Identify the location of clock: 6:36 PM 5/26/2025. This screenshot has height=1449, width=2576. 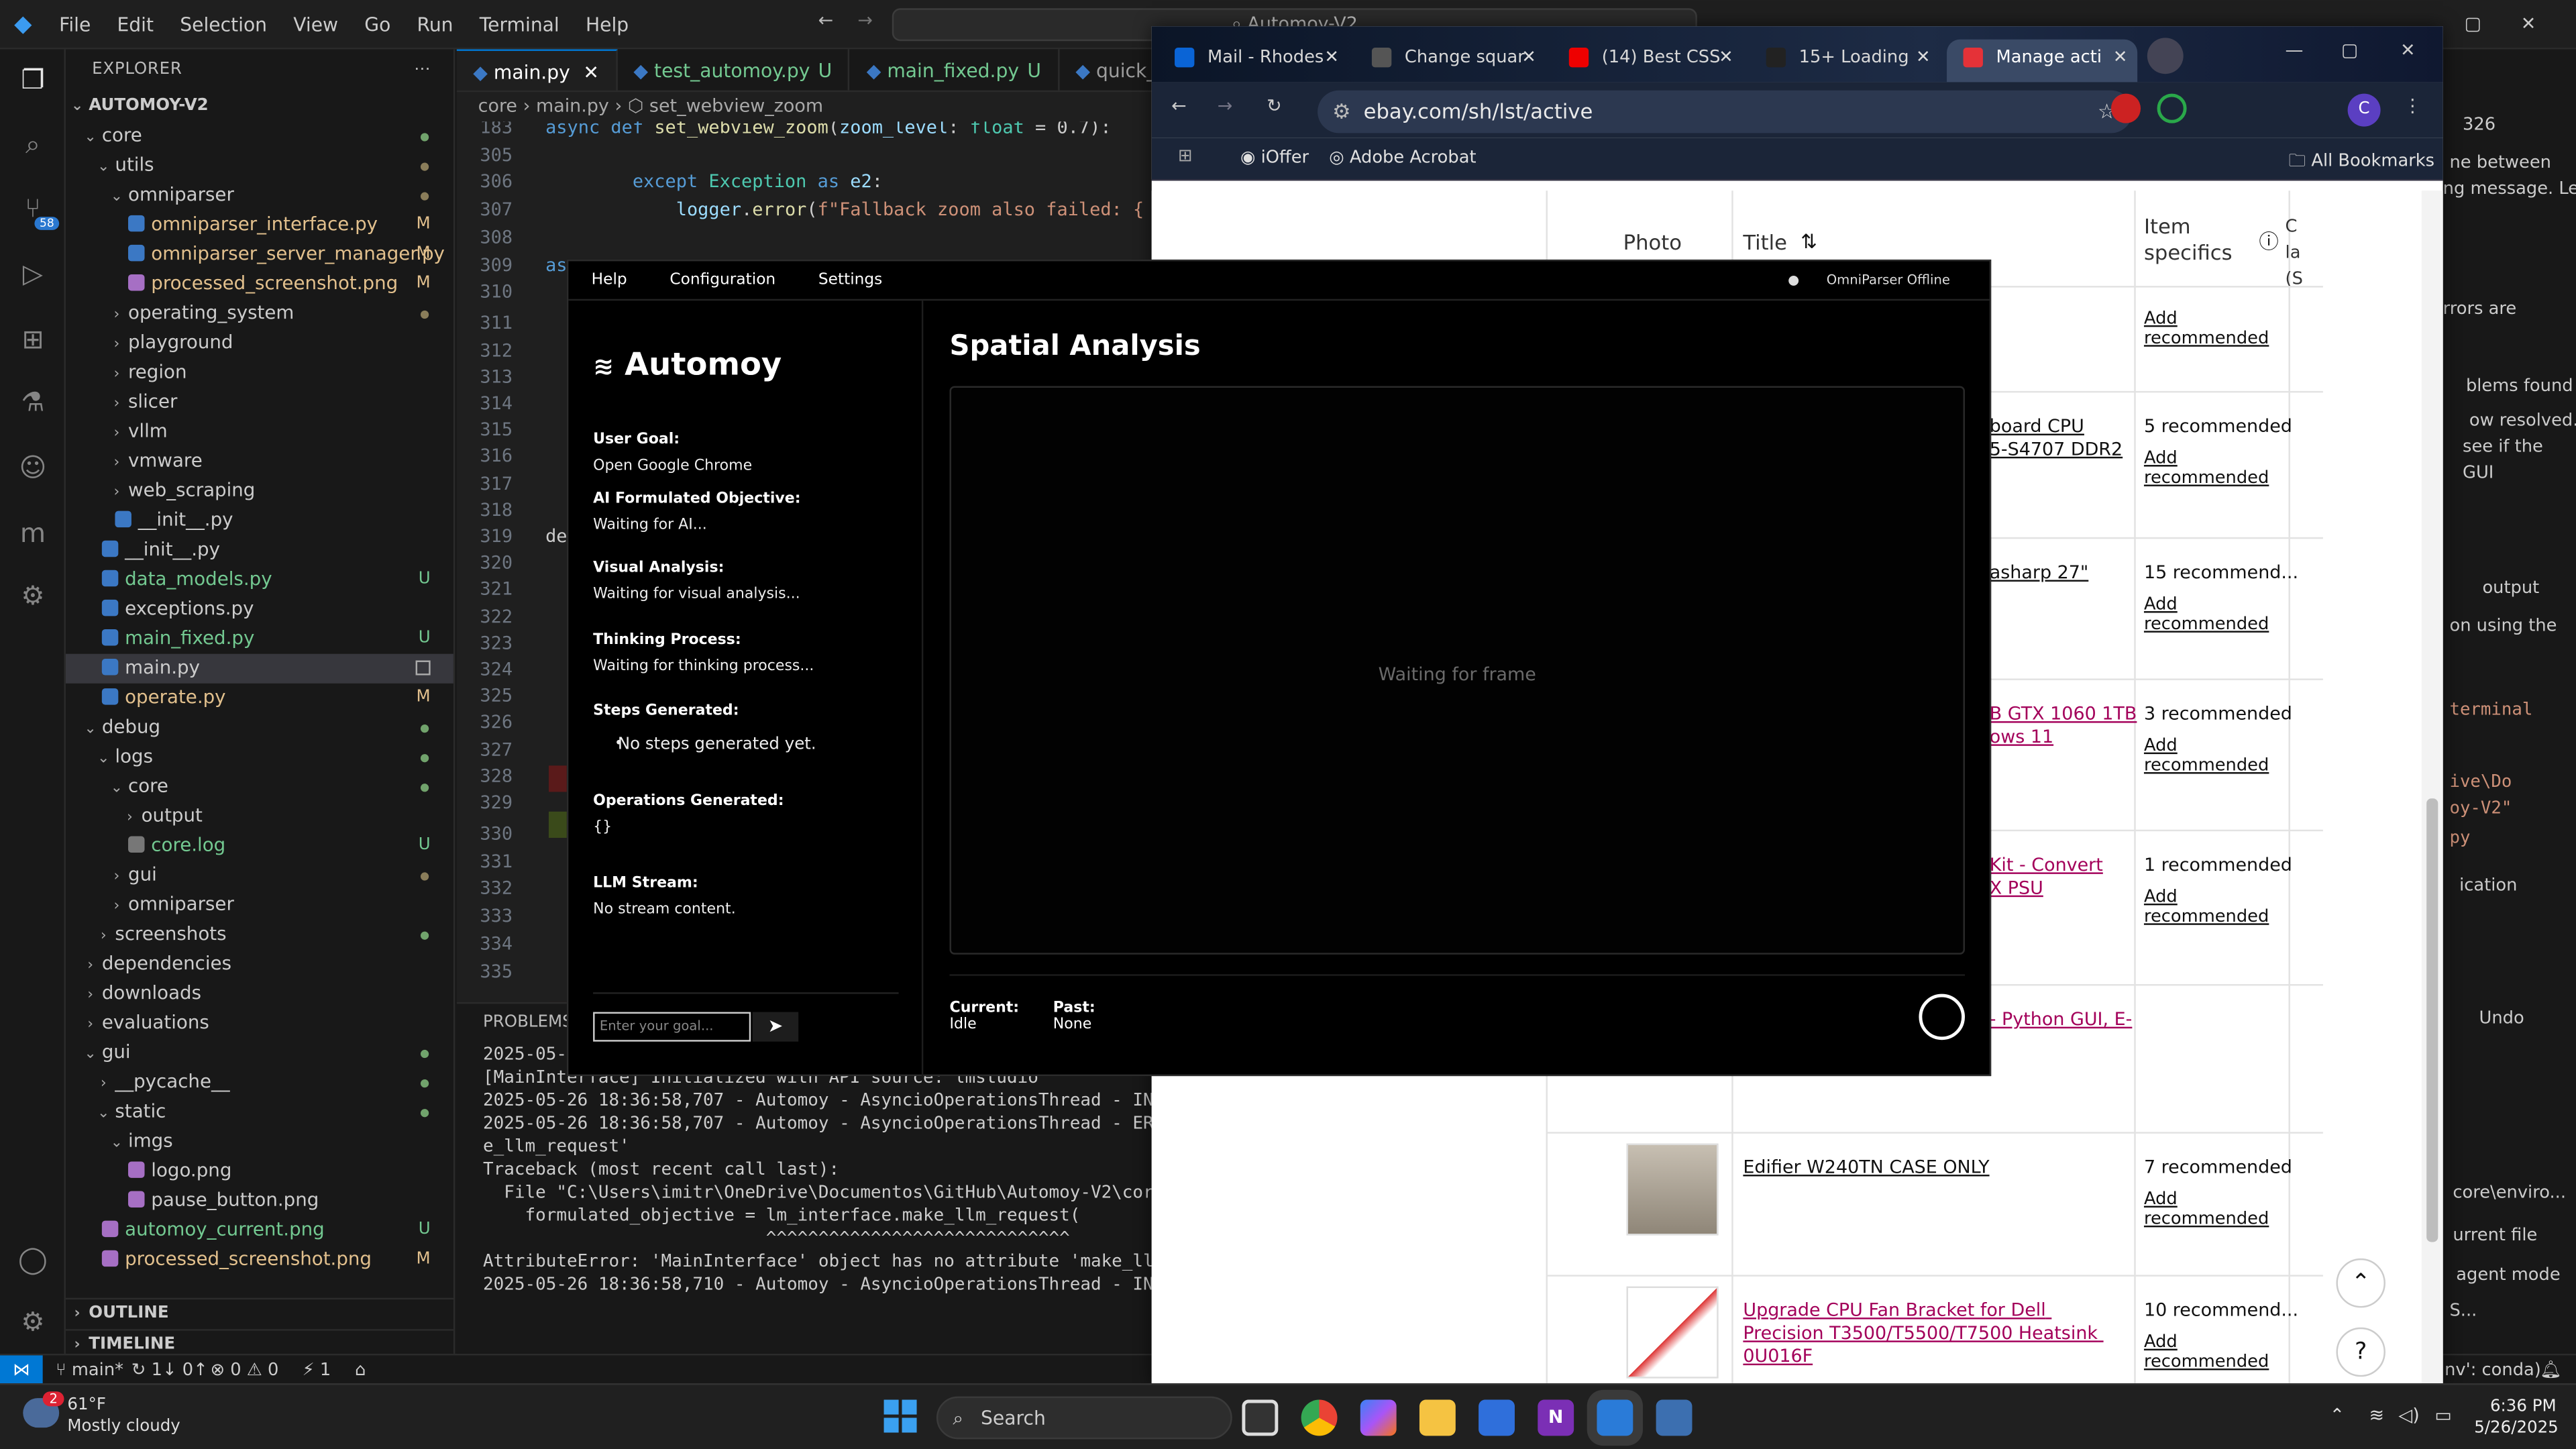
(2516, 1418).